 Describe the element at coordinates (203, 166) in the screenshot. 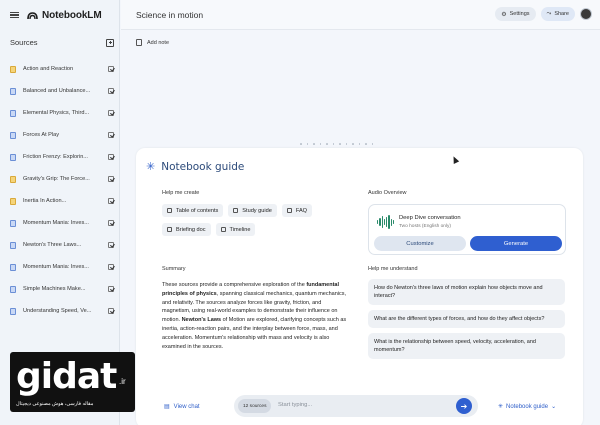

I see `guide-title: Notebook guide` at that location.